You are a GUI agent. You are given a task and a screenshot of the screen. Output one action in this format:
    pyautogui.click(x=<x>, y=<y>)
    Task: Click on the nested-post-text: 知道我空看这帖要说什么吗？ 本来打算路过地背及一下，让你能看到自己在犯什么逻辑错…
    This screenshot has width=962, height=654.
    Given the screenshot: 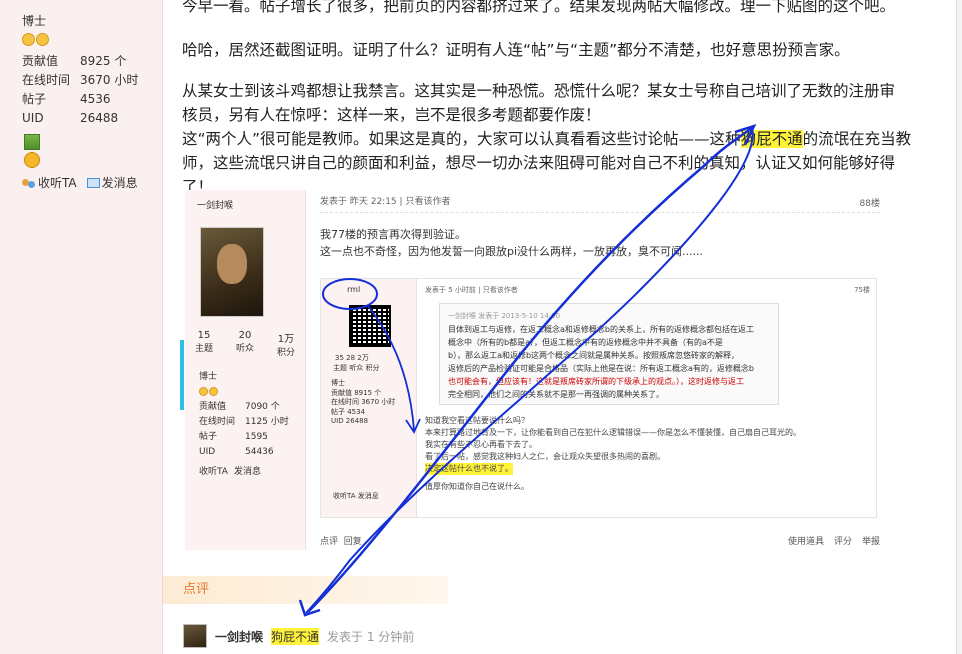 What is the action you would take?
    pyautogui.click(x=613, y=453)
    